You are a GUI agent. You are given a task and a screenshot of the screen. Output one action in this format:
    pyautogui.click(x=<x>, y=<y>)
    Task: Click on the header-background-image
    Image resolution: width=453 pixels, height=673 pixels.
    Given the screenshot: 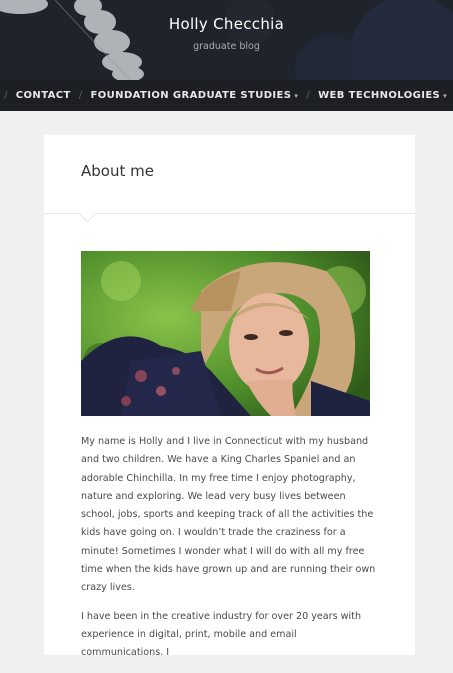 What is the action you would take?
    pyautogui.click(x=226, y=40)
    